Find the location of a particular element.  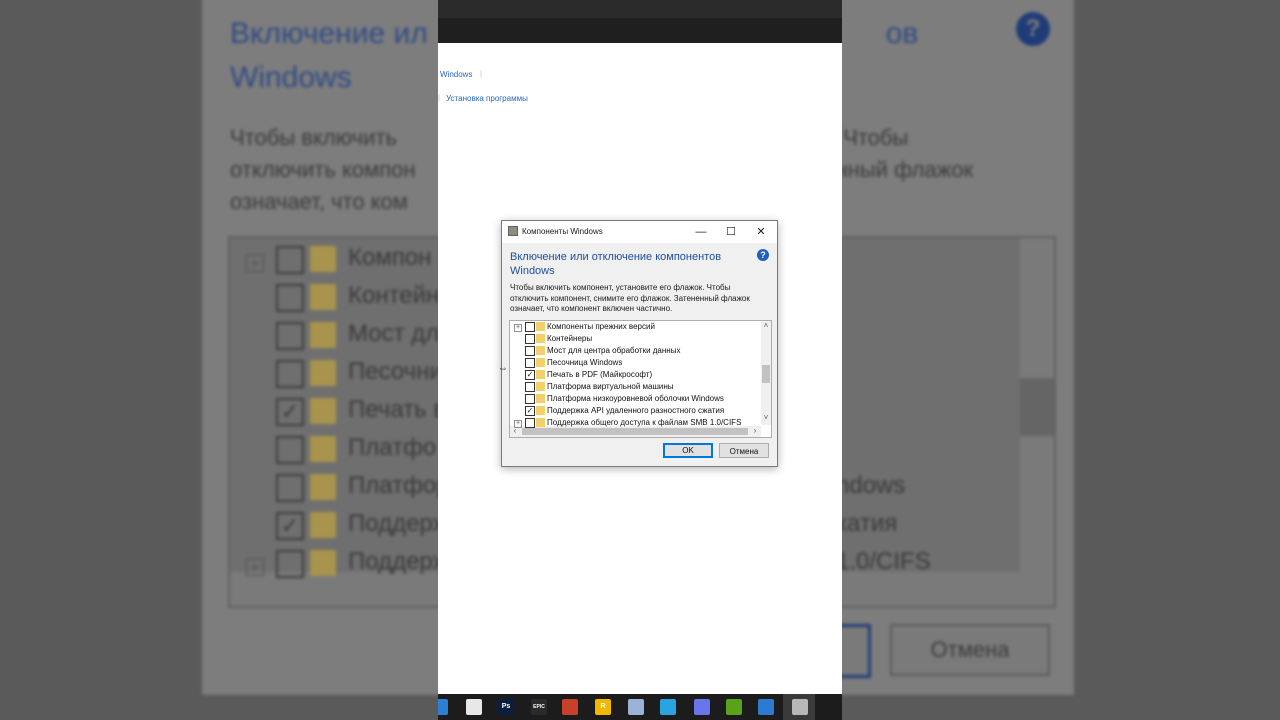

media-icon is located at coordinates (570, 707).